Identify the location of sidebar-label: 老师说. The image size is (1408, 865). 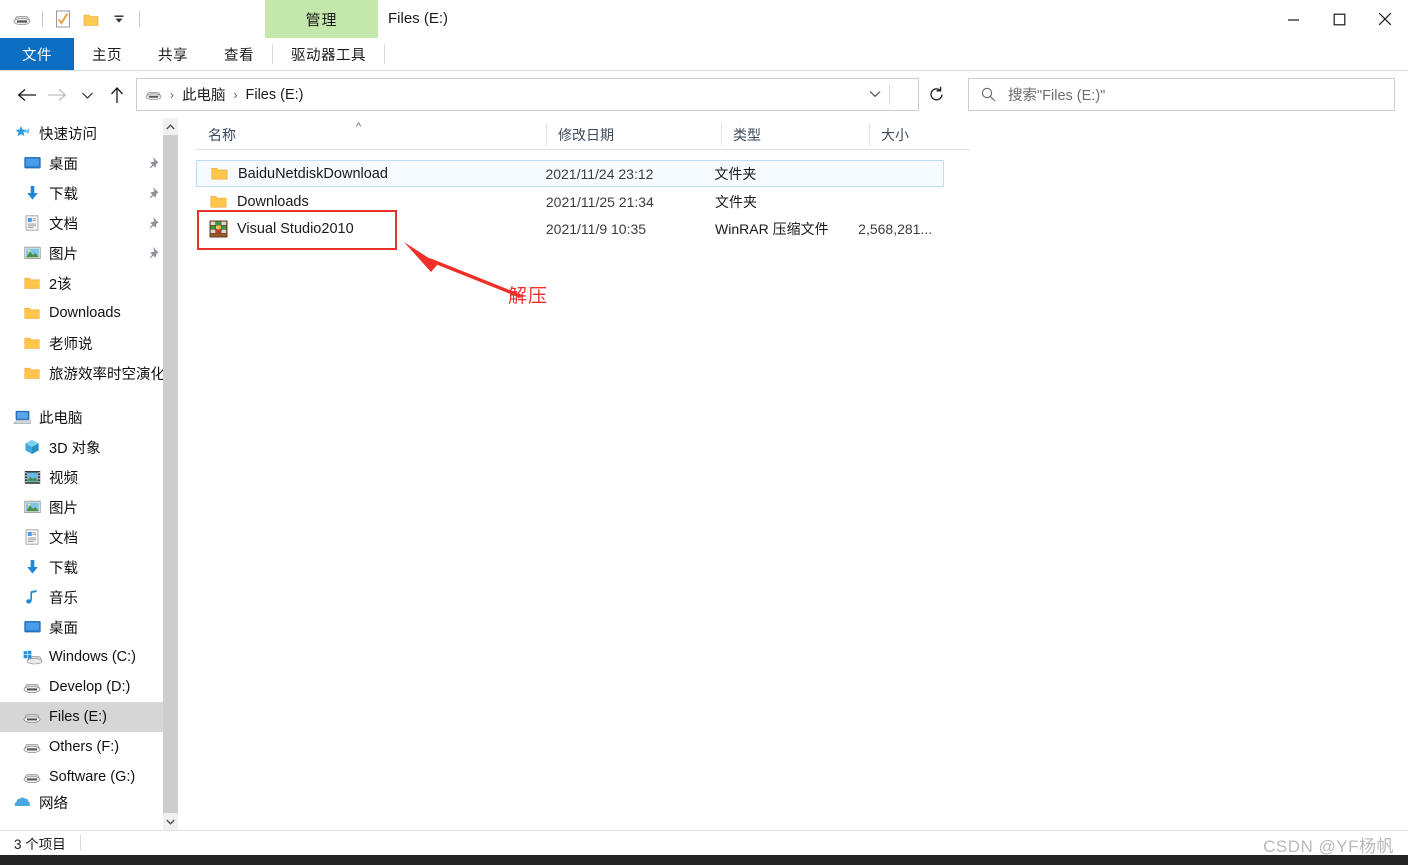
(71, 344).